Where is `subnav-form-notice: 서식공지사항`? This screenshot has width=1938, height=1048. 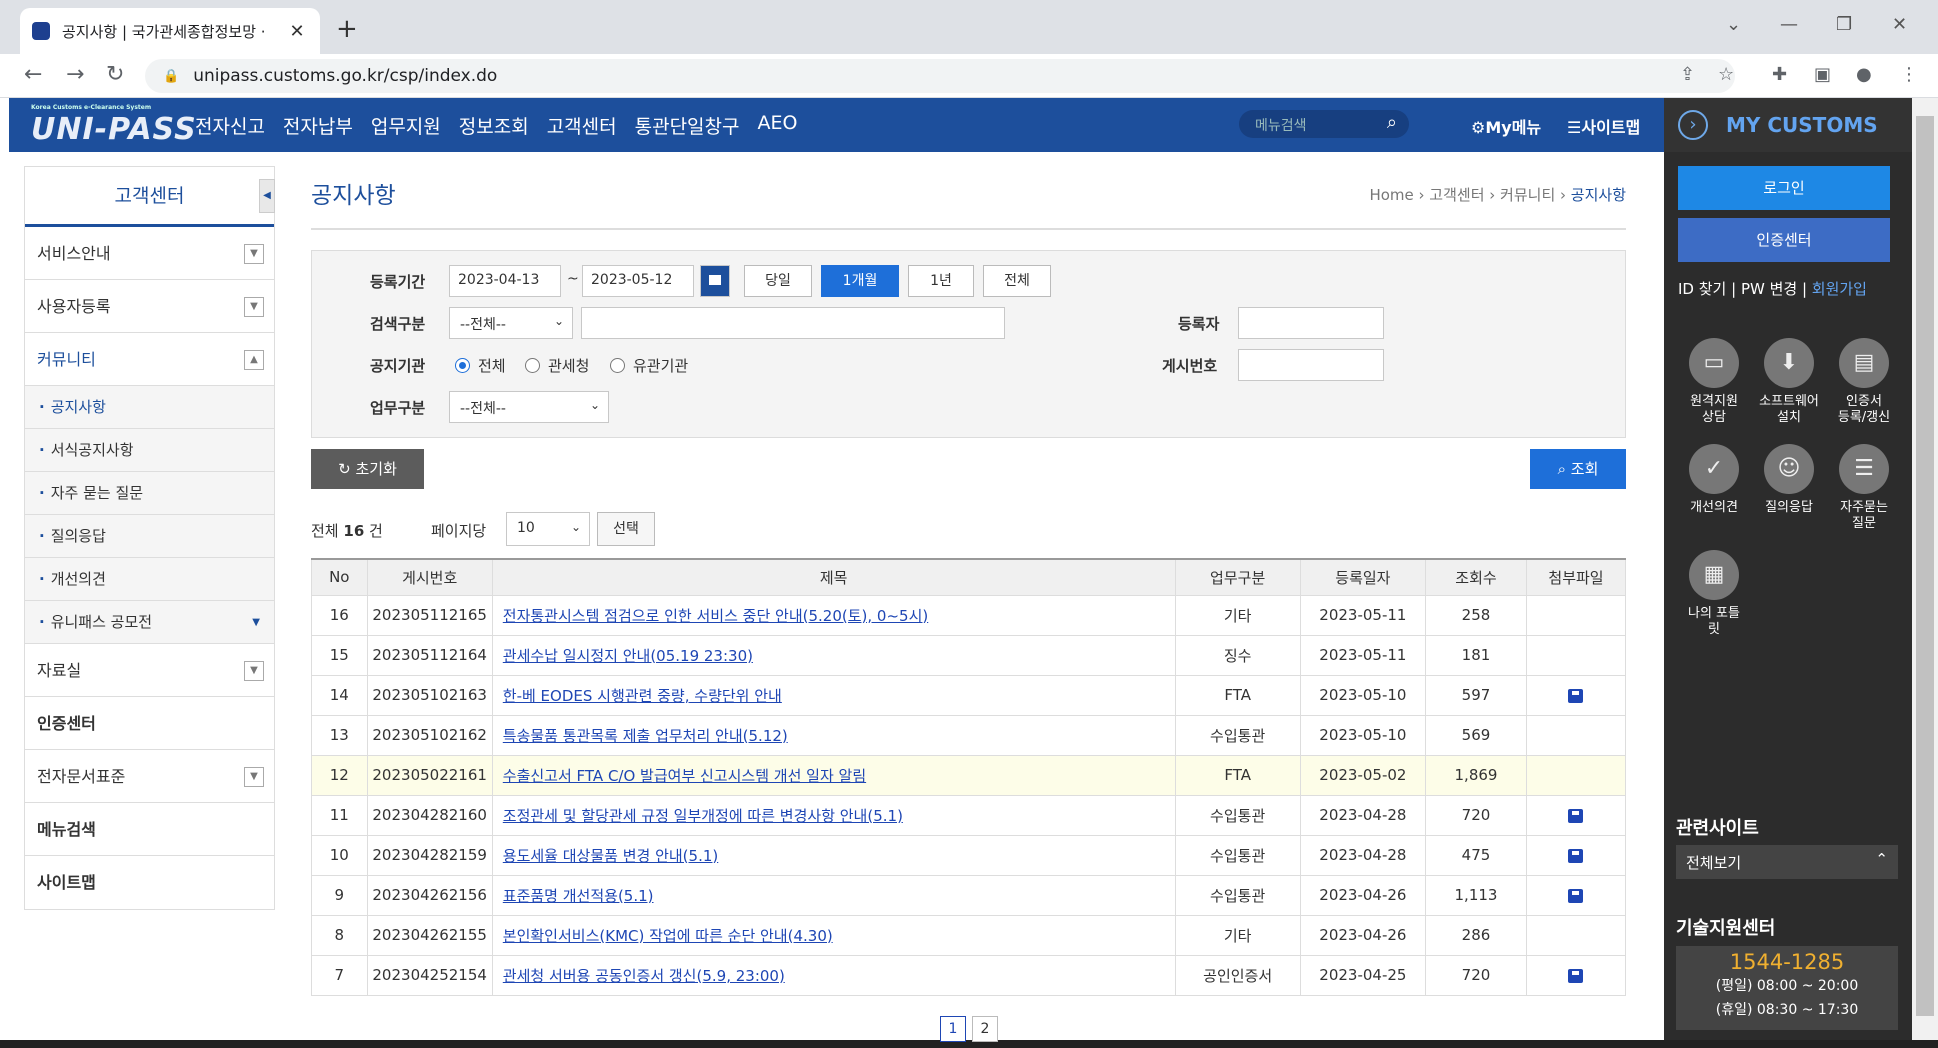 subnav-form-notice: 서식공지사항 is located at coordinates (149, 450).